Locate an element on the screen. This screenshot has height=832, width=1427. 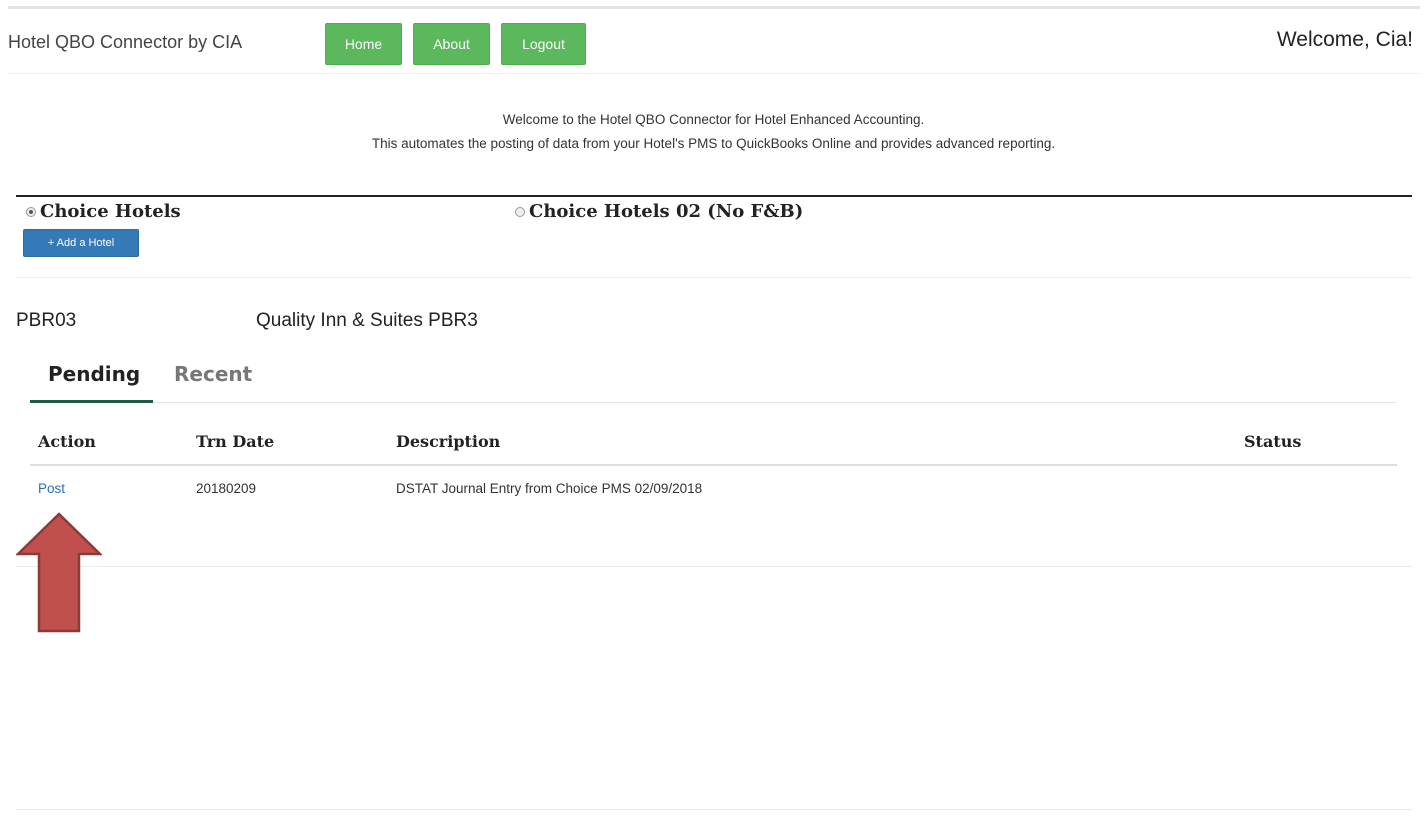
radio-unselected-icon is located at coordinates (520, 211).